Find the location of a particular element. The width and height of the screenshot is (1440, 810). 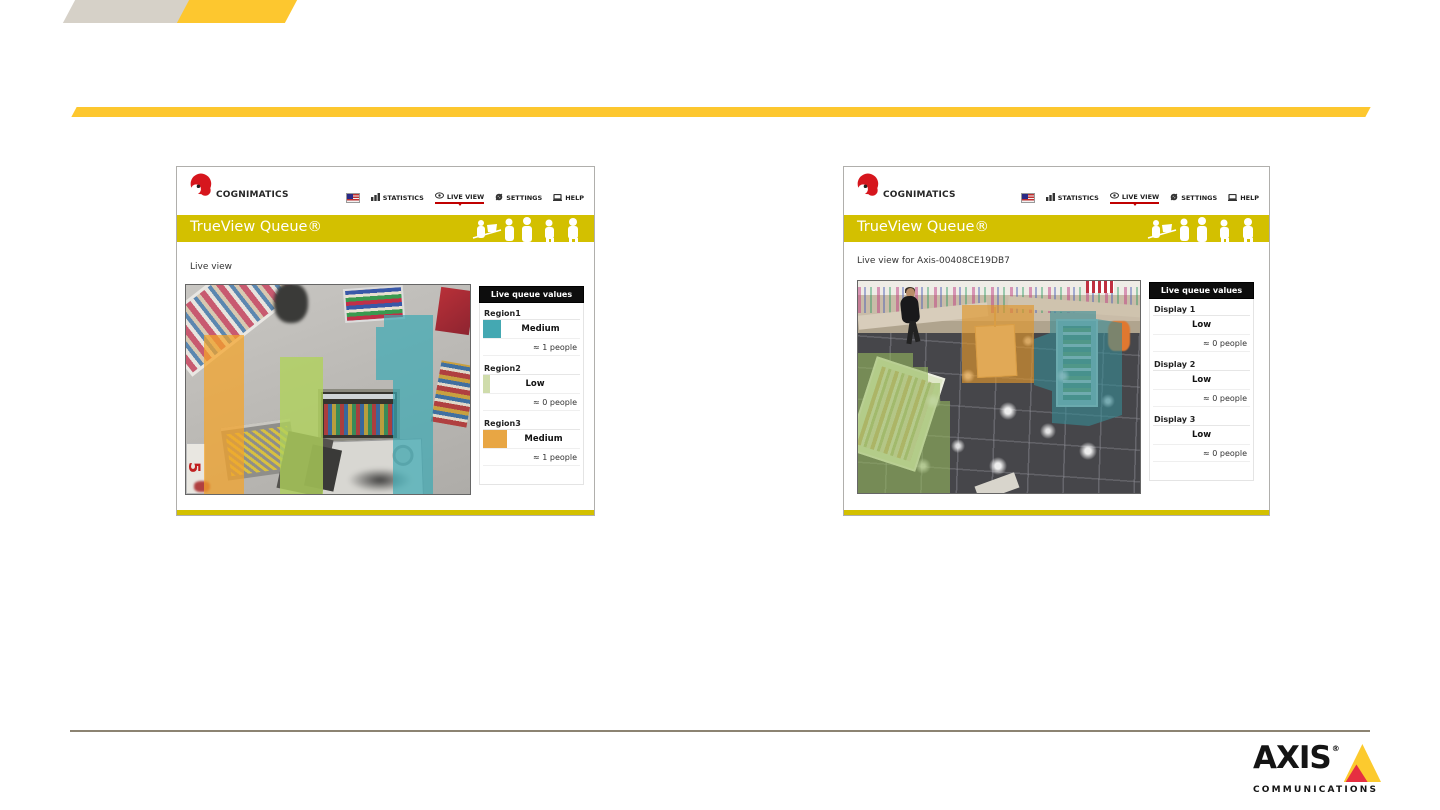

candy-counter-graphic is located at coordinates (359, 415).